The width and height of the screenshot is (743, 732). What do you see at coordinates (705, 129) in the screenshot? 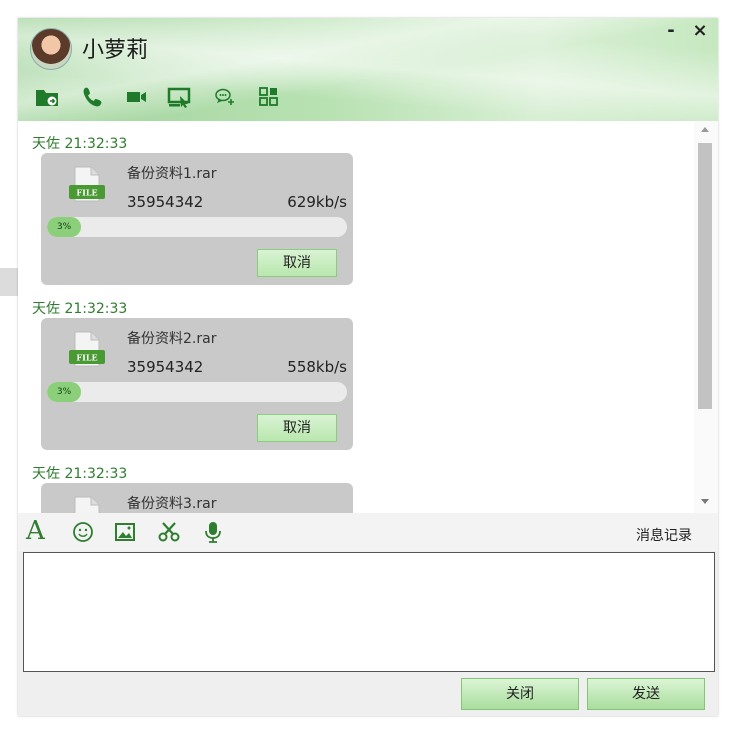
I see `scroll-up-arrow-icon` at bounding box center [705, 129].